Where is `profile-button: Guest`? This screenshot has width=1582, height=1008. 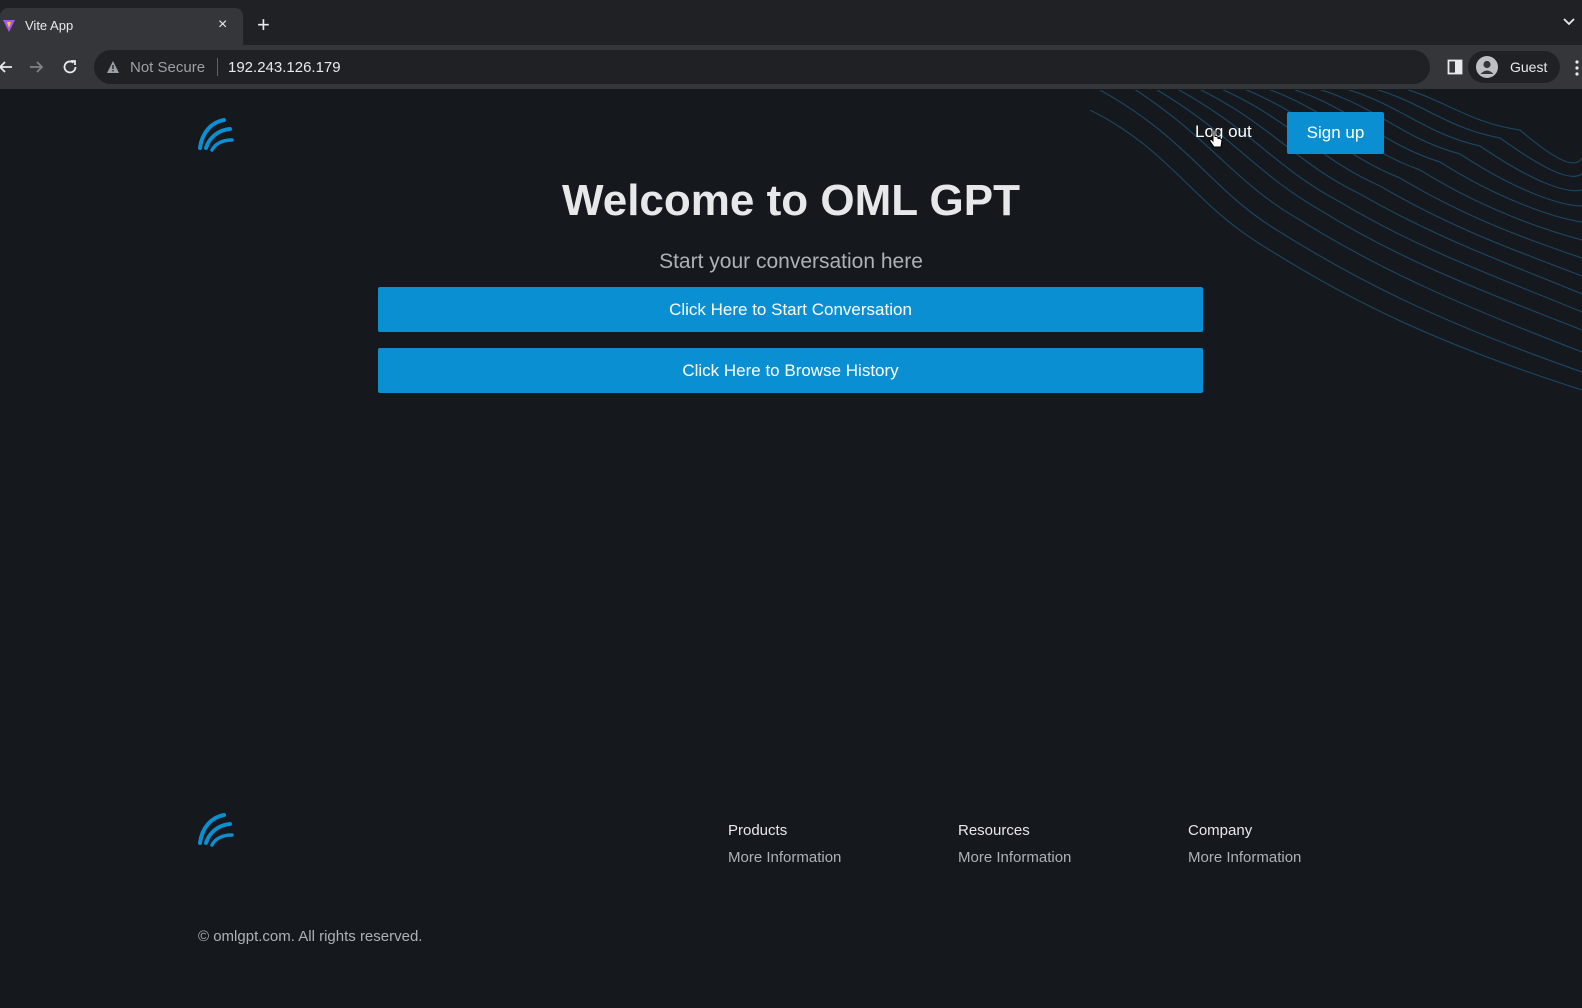 profile-button: Guest is located at coordinates (1514, 67).